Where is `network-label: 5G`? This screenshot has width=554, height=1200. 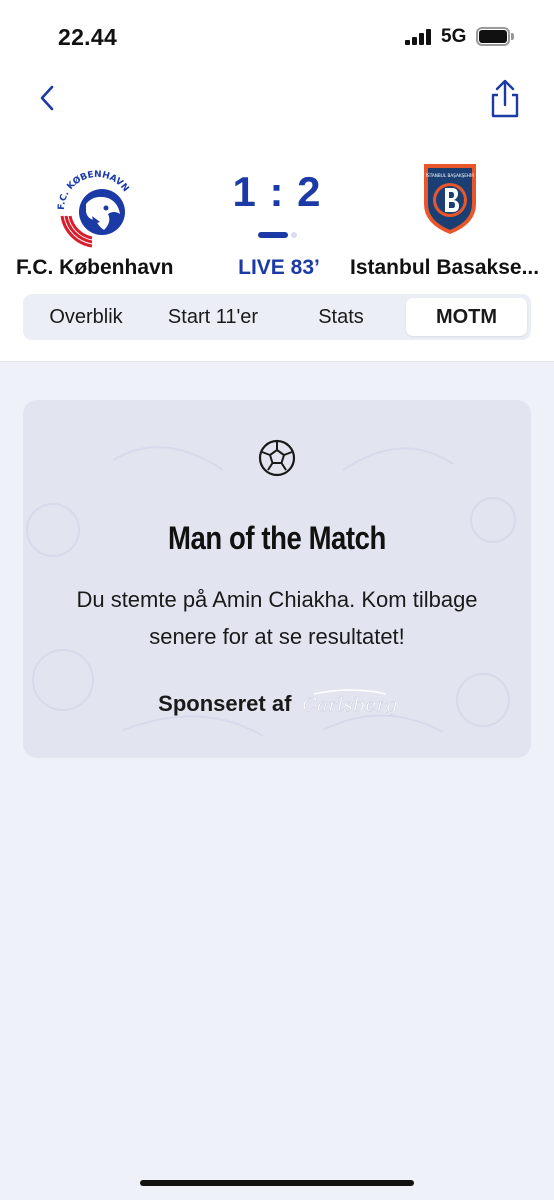 network-label: 5G is located at coordinates (454, 36).